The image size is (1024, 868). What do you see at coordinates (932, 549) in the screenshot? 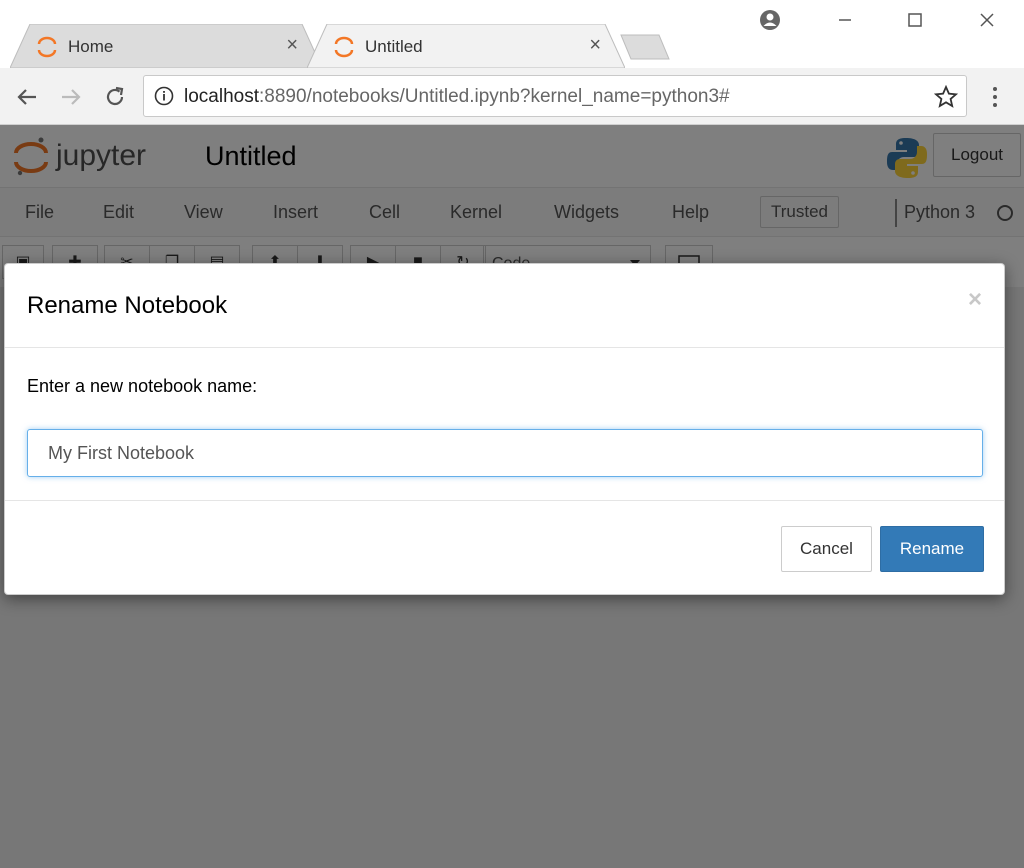
I see `rename-button: Rename` at bounding box center [932, 549].